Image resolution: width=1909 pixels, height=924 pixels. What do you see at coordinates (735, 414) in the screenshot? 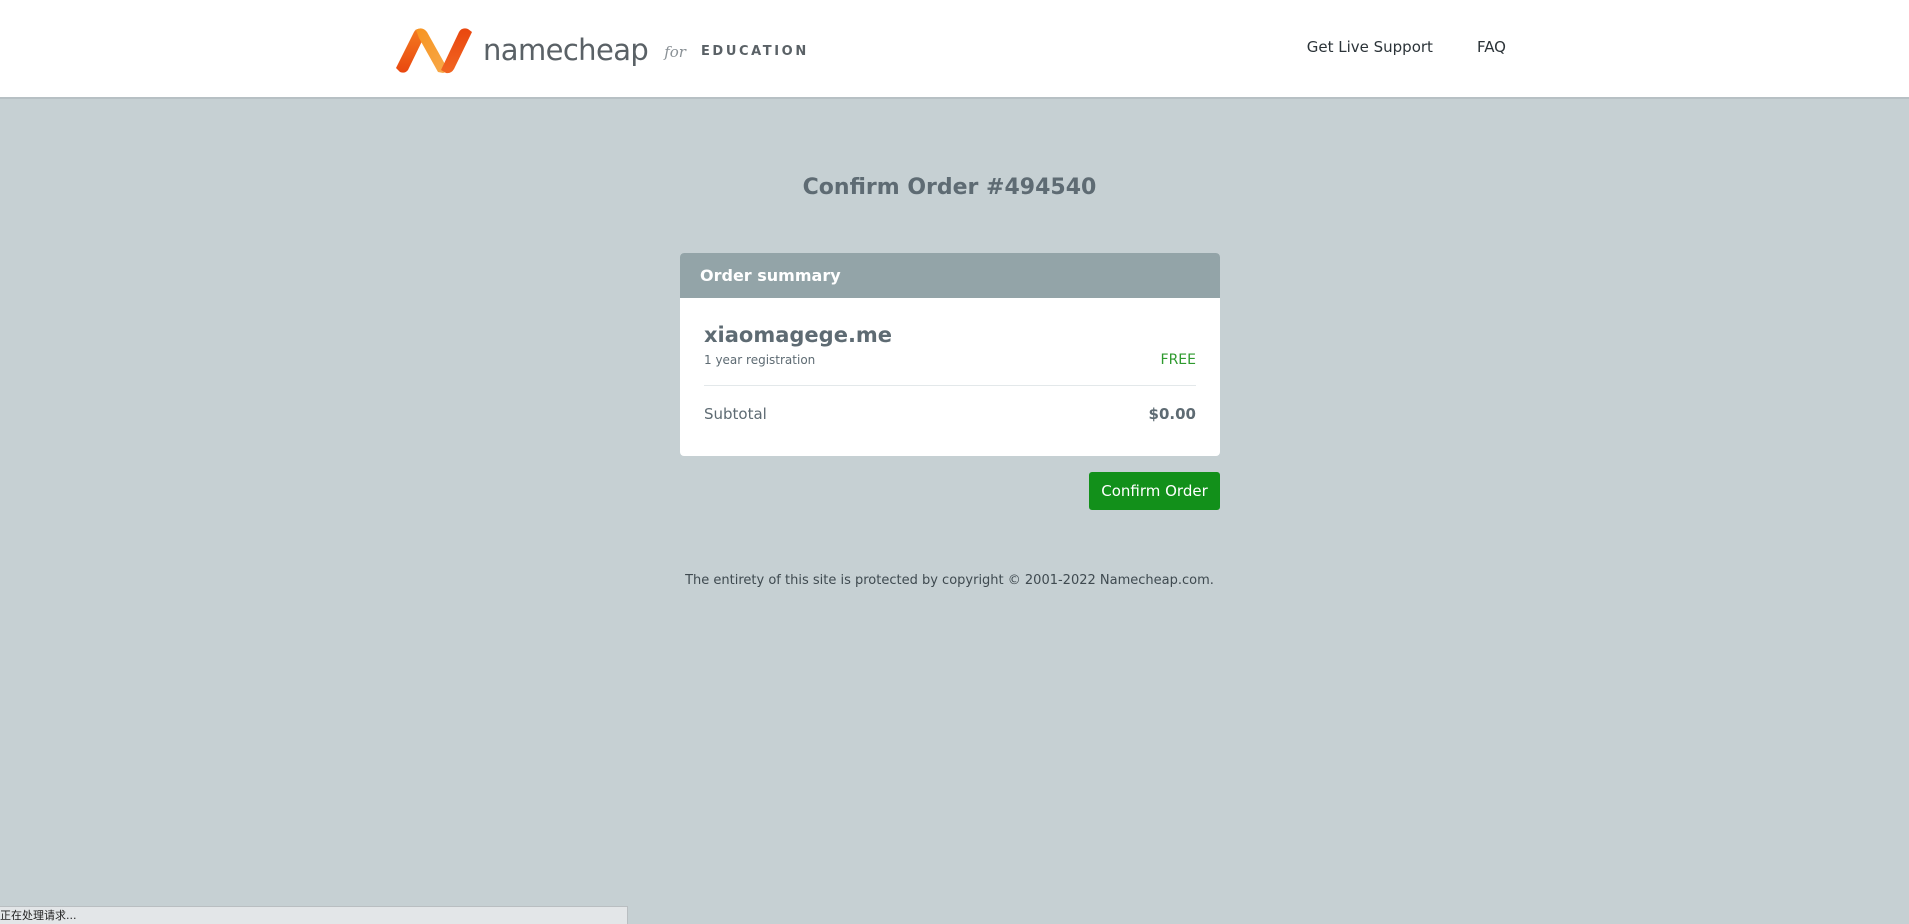
I see `subtotal-label: Subtotal` at bounding box center [735, 414].